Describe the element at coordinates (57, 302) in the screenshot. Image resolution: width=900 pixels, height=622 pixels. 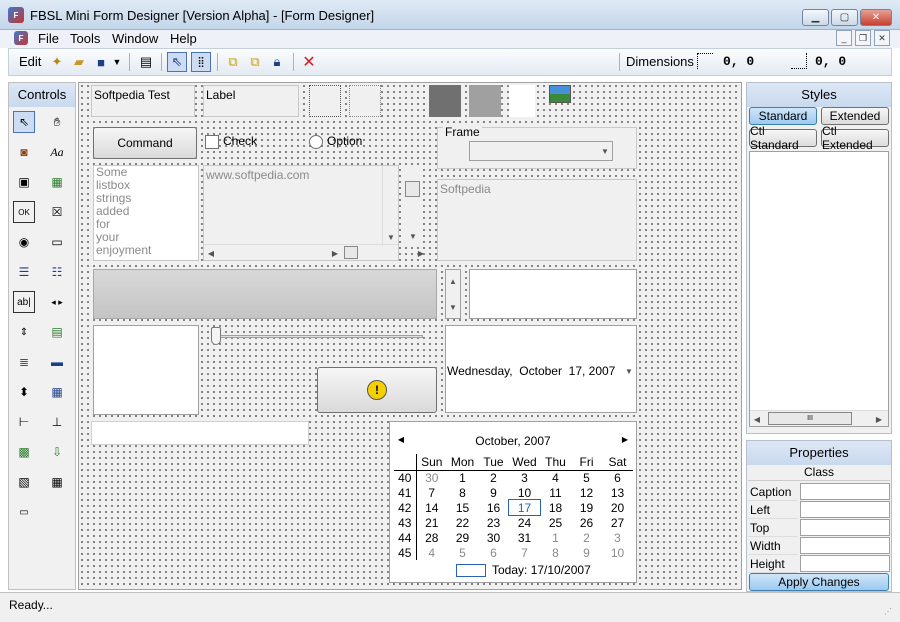
I see `hscroll-tool-icon: ◂ ▸` at that location.